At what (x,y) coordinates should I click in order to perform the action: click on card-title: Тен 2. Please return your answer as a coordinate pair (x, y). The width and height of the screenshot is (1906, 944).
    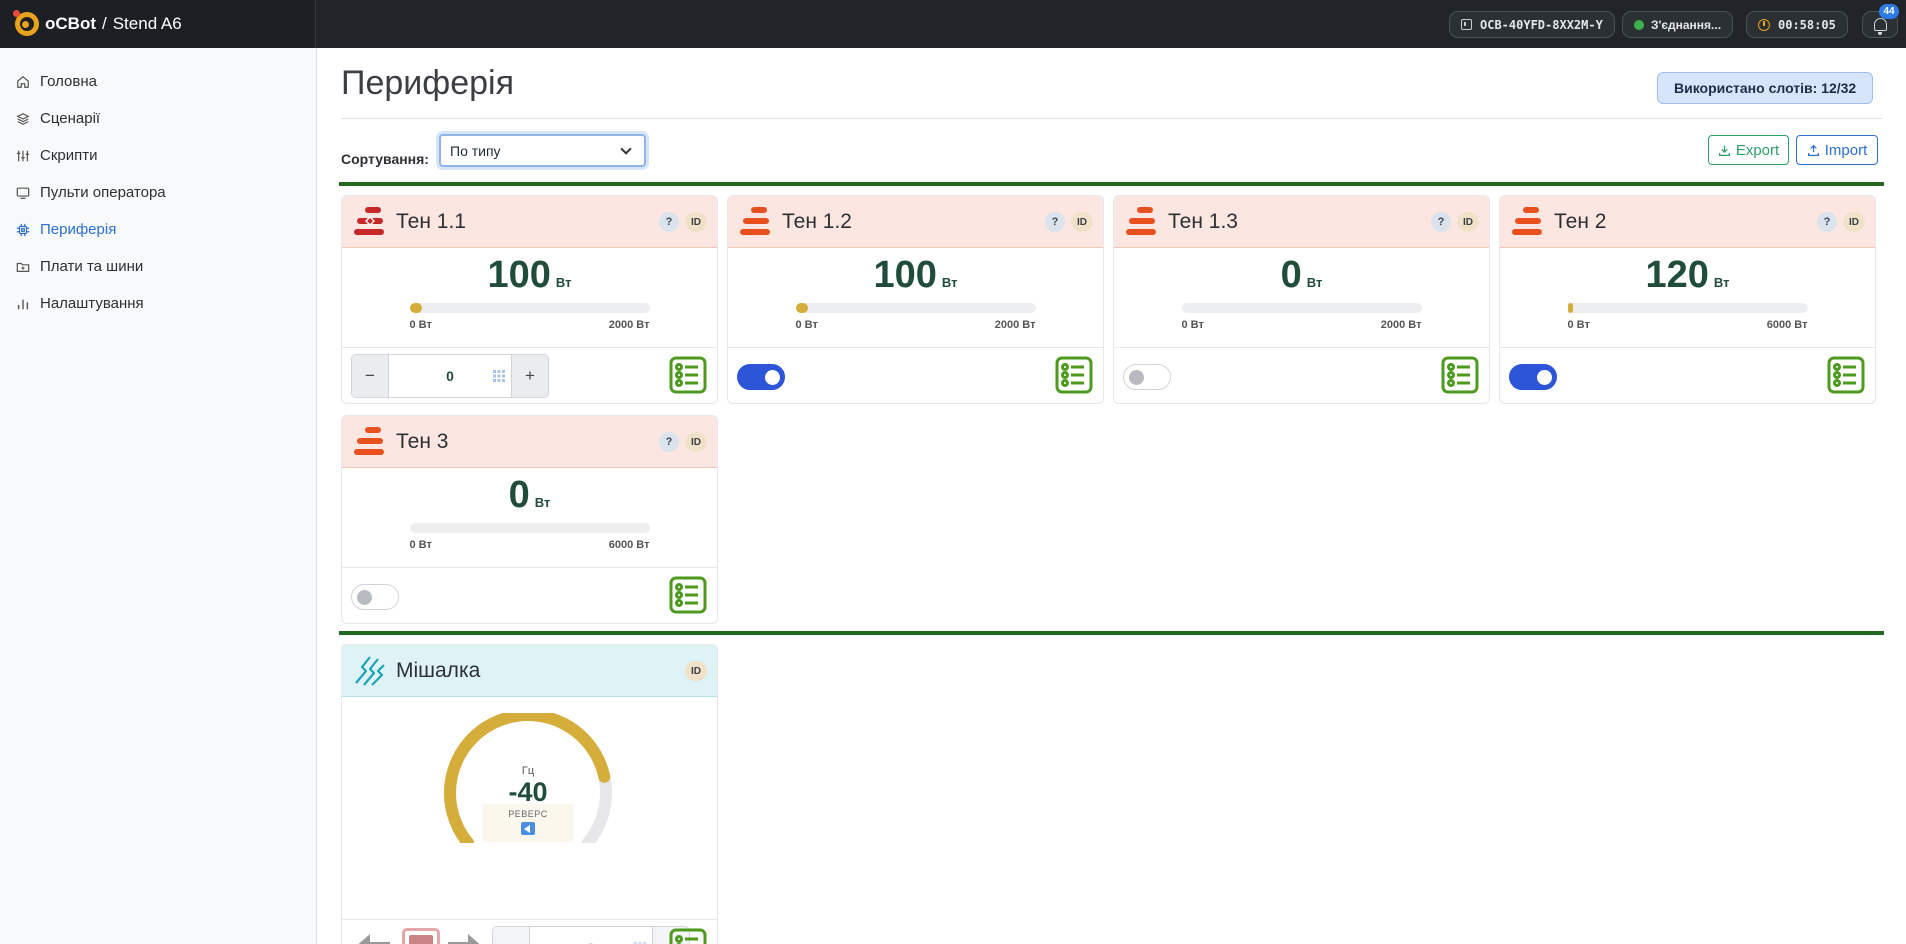
    Looking at the image, I should click on (1580, 221).